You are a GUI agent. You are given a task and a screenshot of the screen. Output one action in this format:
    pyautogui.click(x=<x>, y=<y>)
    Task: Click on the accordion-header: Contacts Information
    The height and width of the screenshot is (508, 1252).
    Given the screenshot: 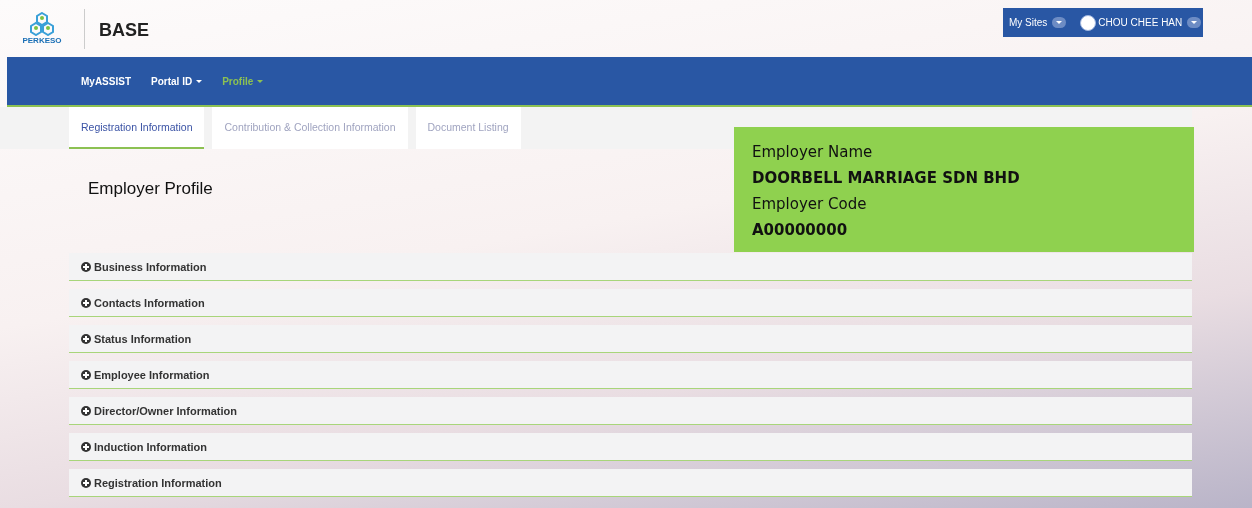 What is the action you would take?
    pyautogui.click(x=630, y=303)
    